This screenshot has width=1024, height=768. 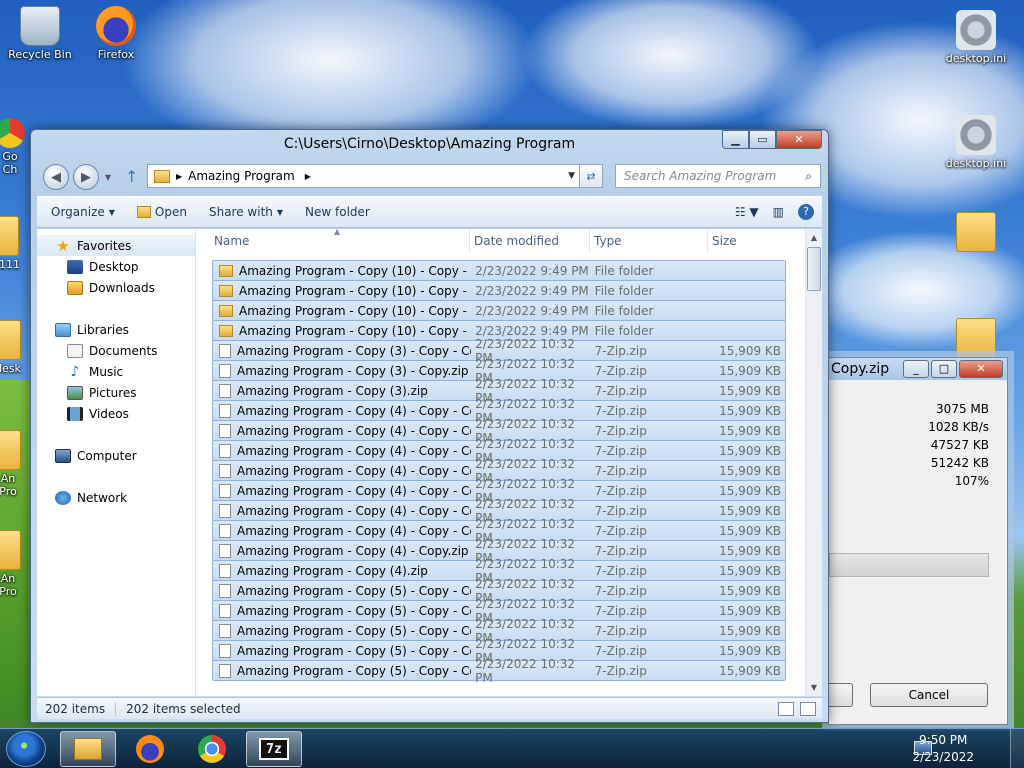 What do you see at coordinates (778, 212) in the screenshot?
I see `preview-pane-icon: ▥` at bounding box center [778, 212].